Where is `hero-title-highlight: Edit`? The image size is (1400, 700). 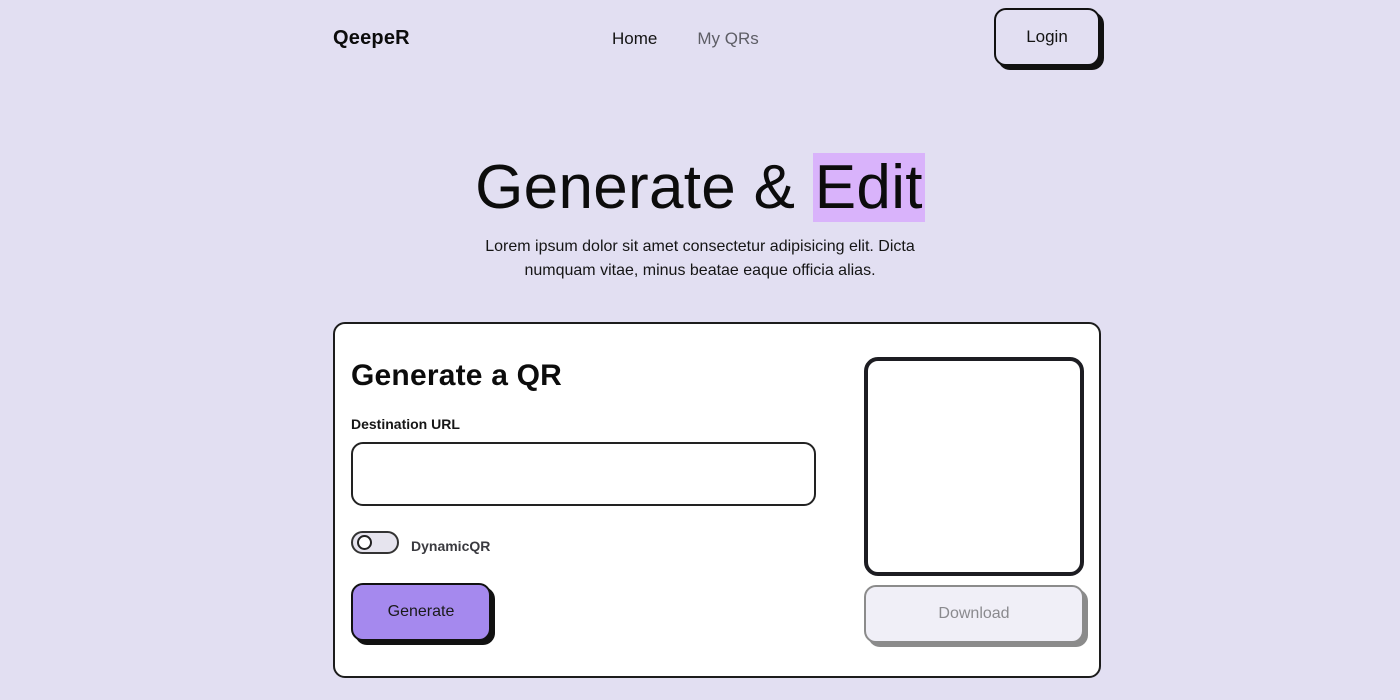 hero-title-highlight: Edit is located at coordinates (868, 187).